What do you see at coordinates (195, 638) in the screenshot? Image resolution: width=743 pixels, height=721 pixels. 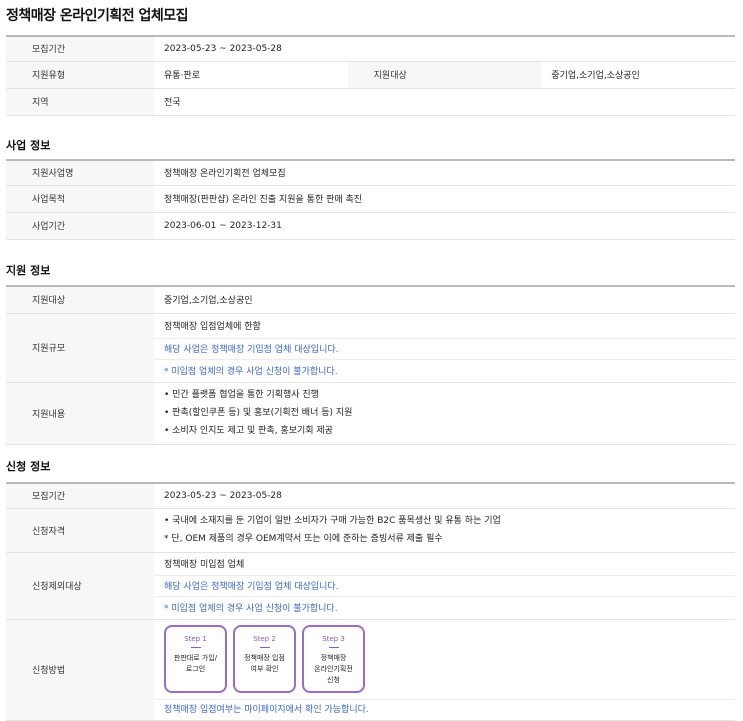 I see `step-label: Step 1` at bounding box center [195, 638].